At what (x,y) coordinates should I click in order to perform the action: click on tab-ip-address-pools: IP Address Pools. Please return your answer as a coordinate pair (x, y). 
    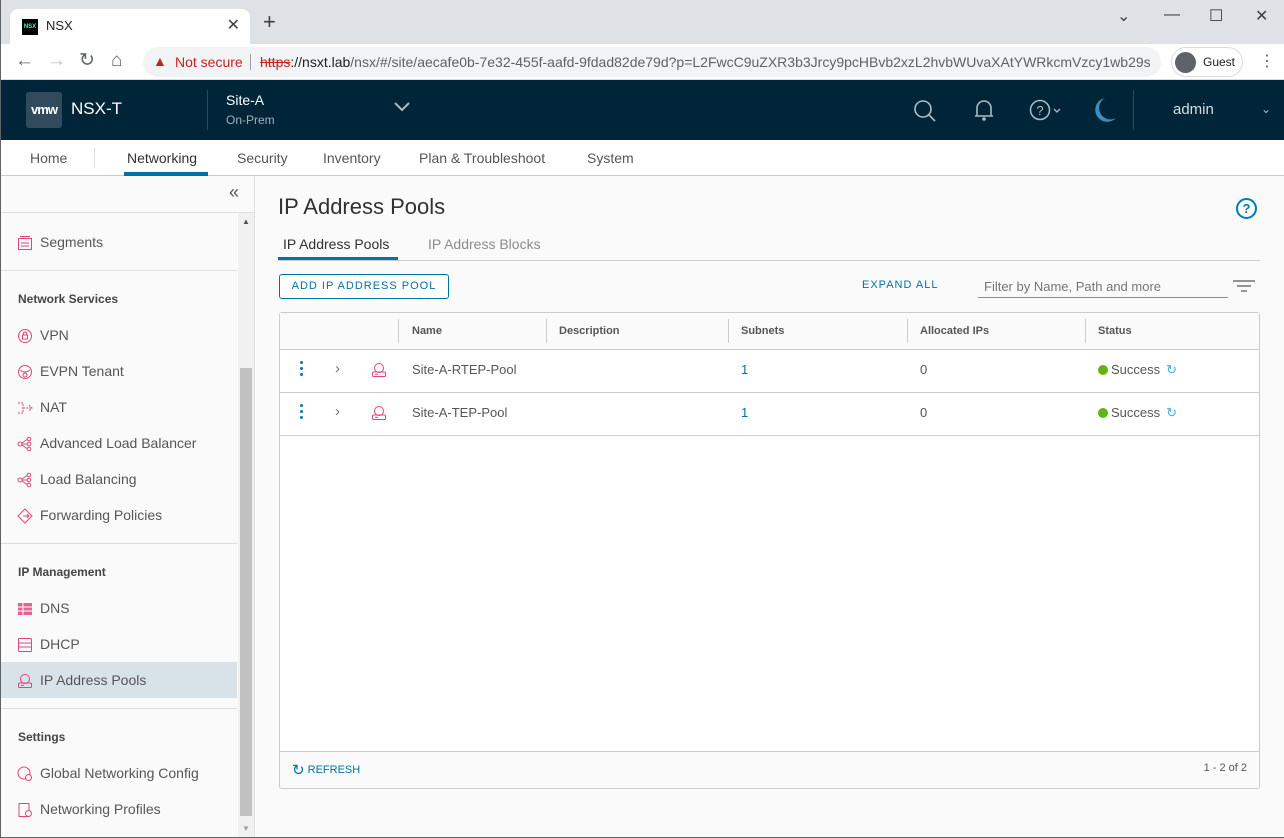
    Looking at the image, I should click on (336, 244).